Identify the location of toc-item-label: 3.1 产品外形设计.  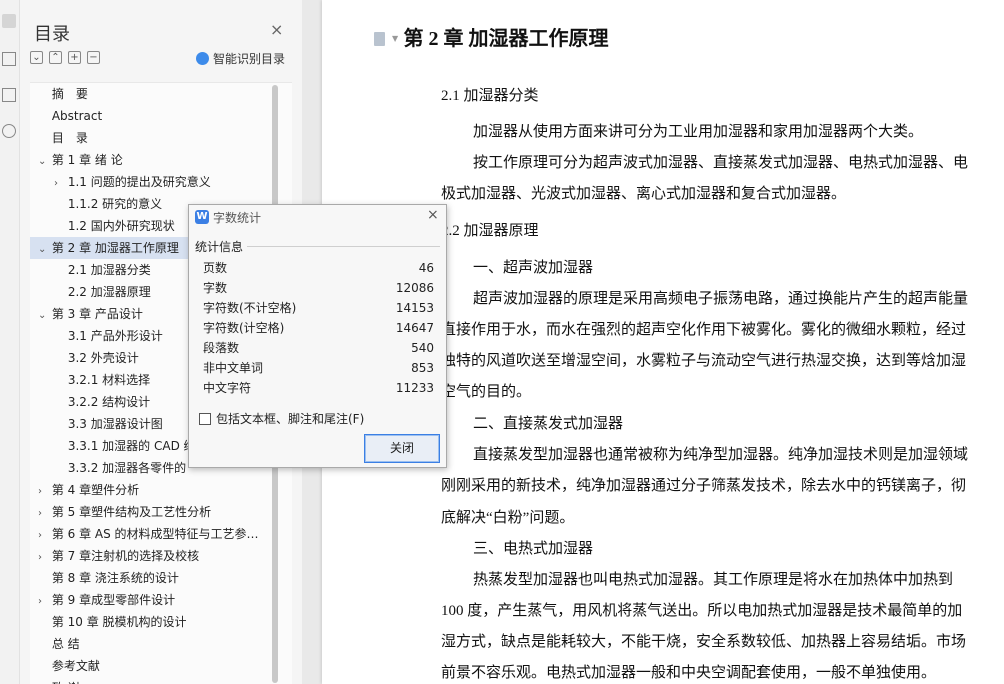
(115, 336).